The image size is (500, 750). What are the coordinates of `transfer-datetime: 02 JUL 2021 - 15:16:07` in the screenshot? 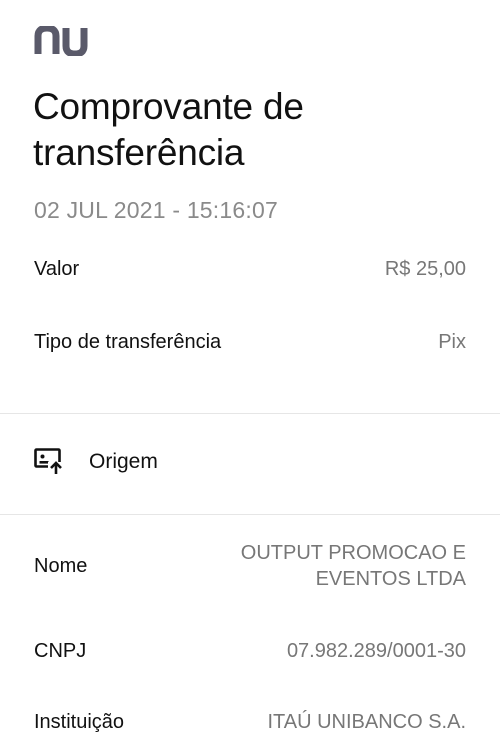 It's located at (156, 210).